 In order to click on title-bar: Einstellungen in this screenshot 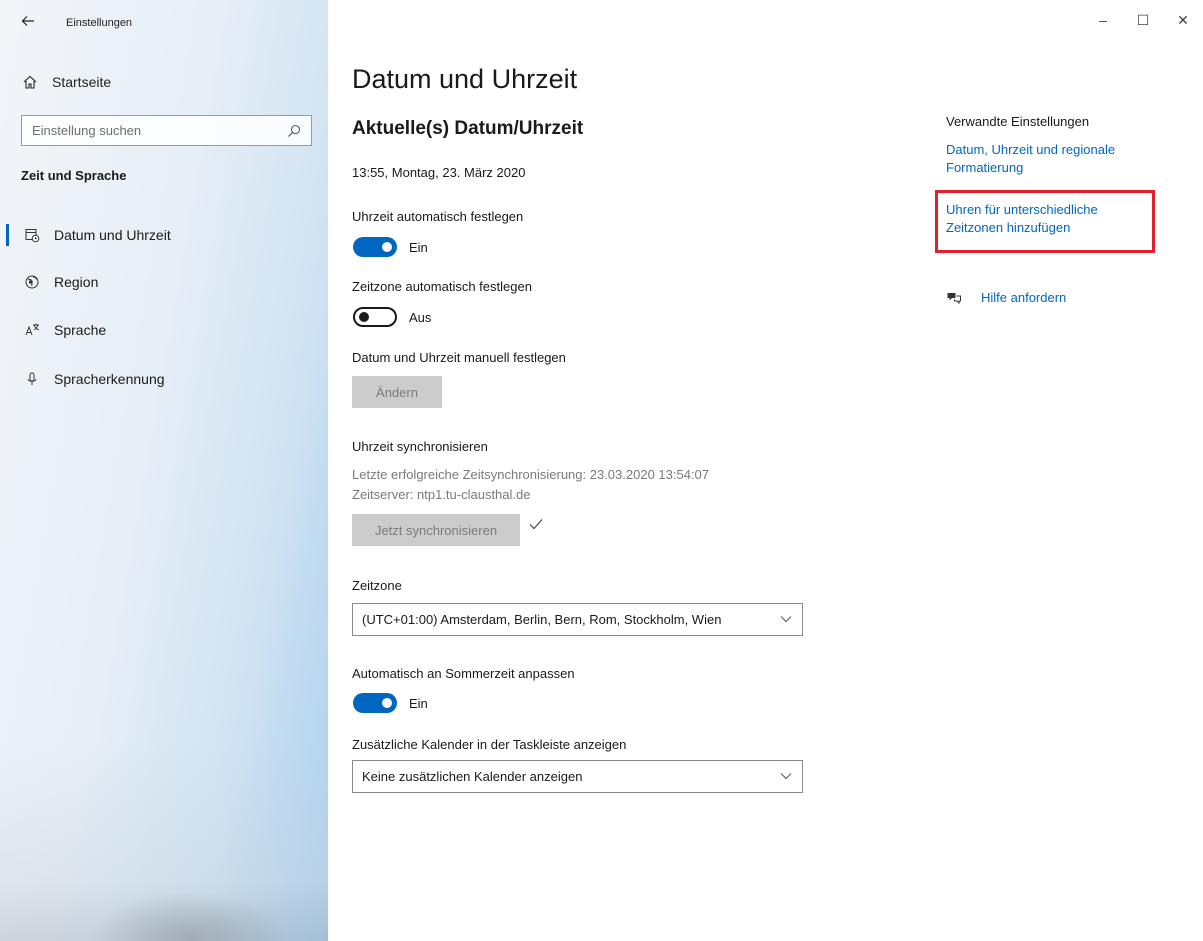, I will do `click(164, 22)`.